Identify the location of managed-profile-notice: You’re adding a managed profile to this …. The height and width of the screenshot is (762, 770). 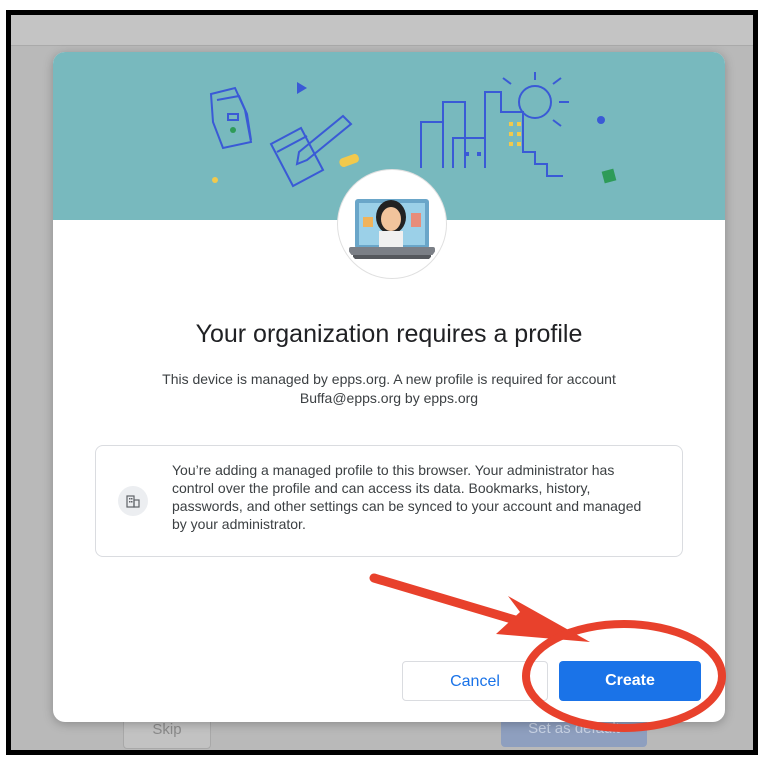
(389, 501).